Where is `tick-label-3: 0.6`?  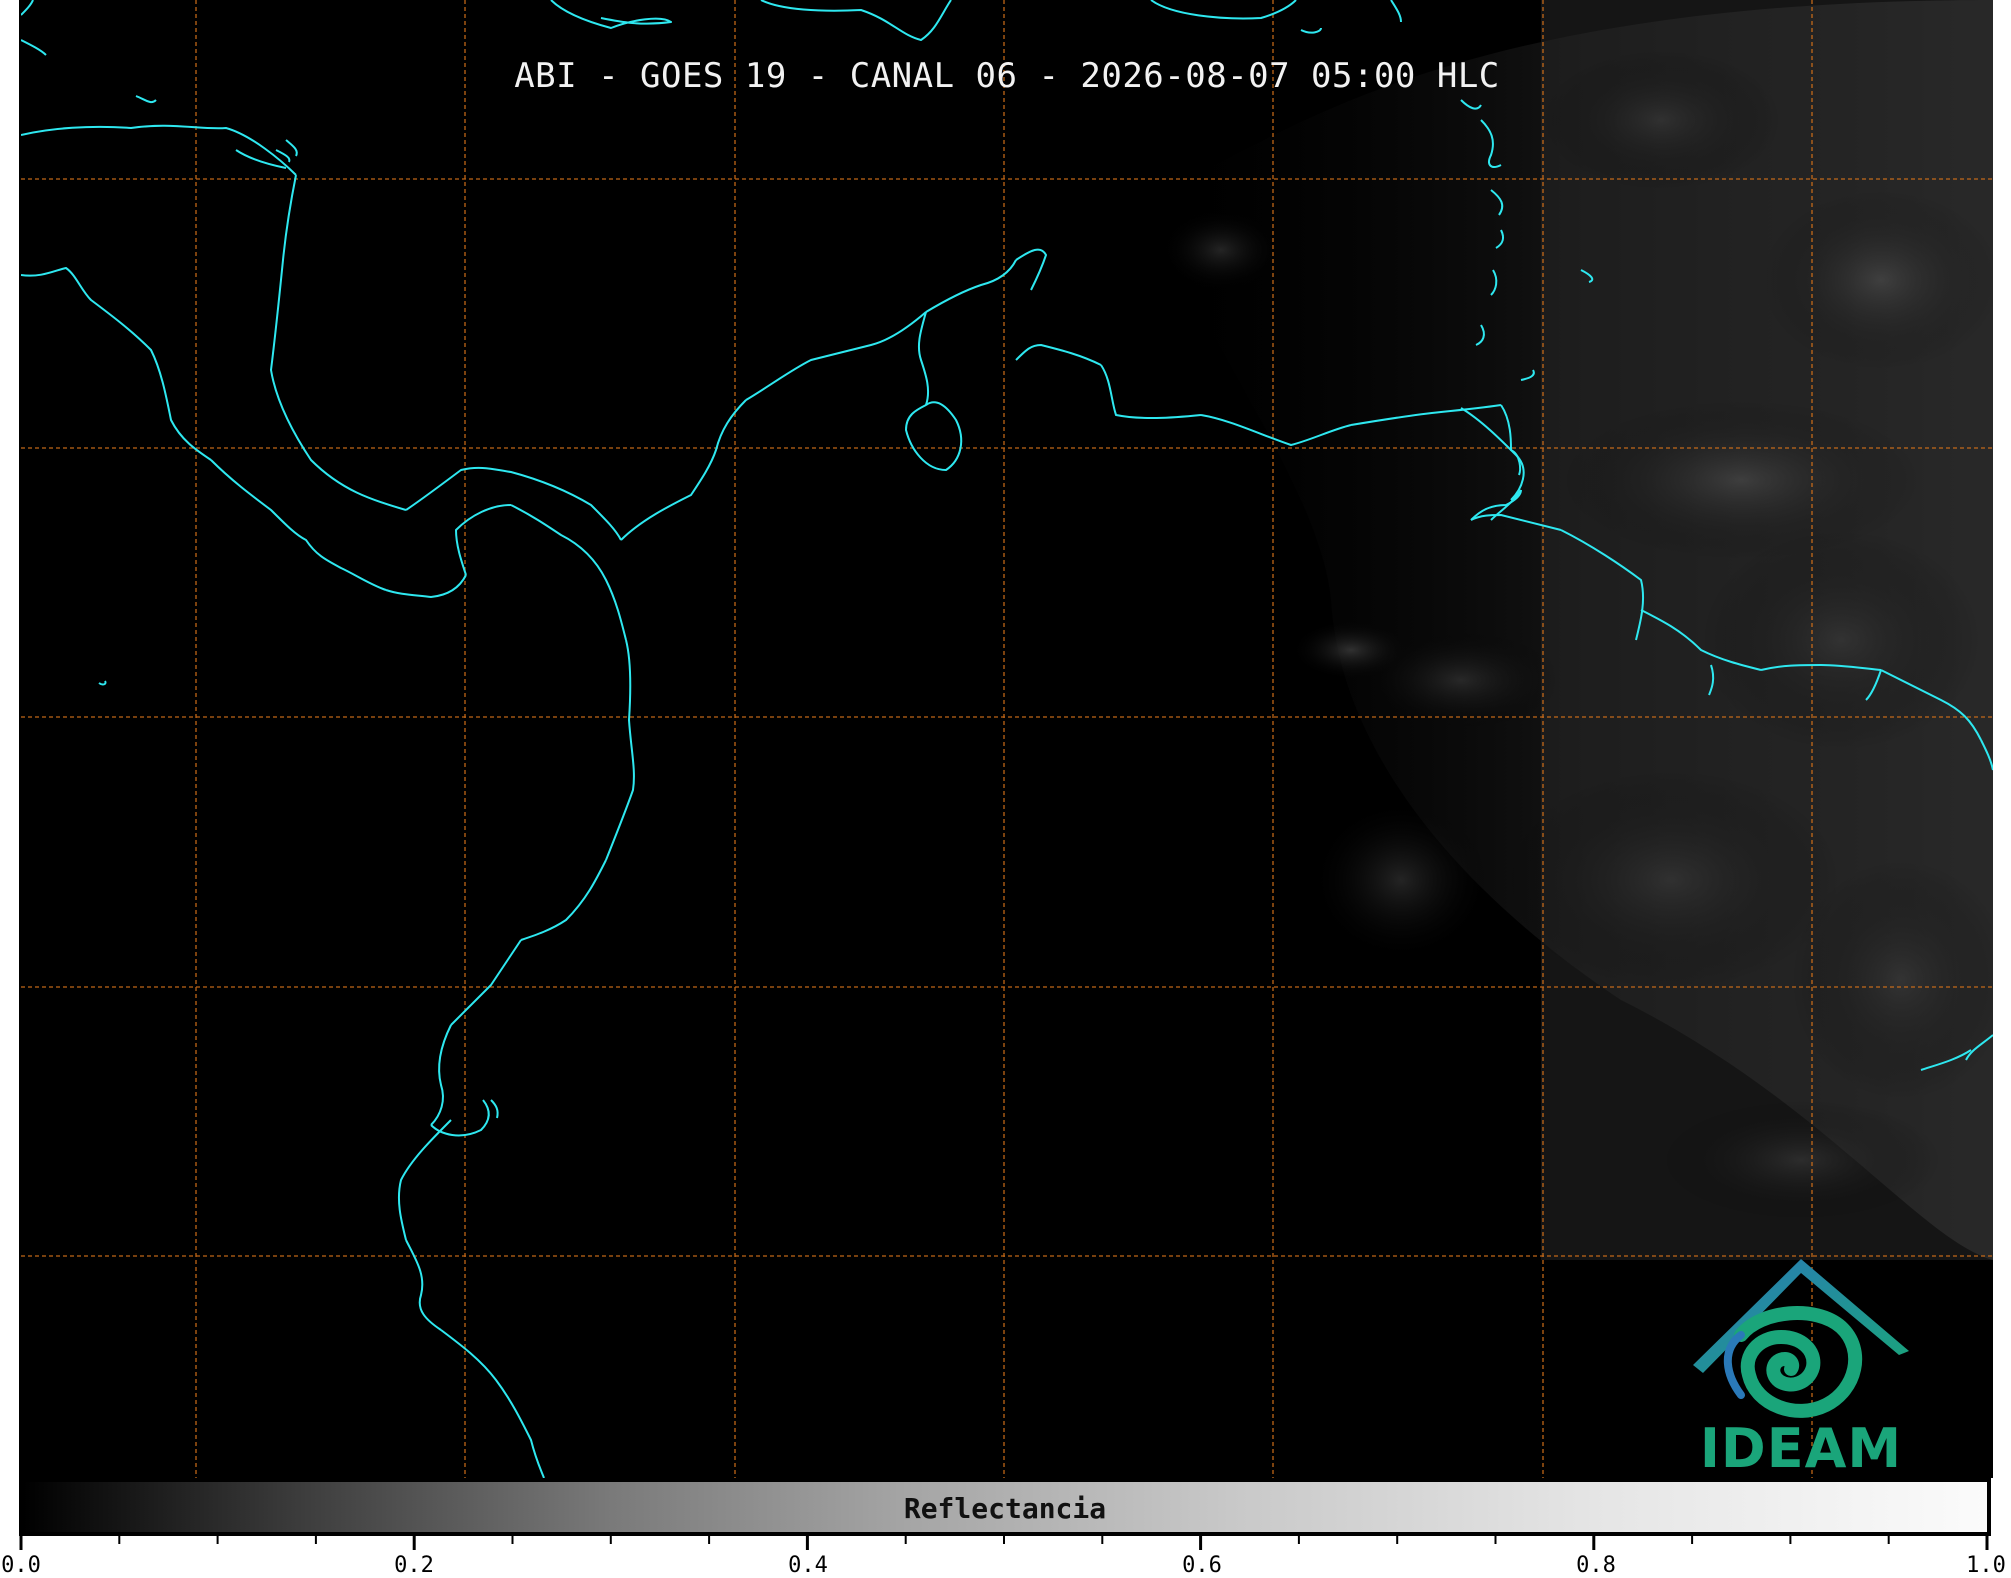
tick-label-3: 0.6 is located at coordinates (1202, 1565).